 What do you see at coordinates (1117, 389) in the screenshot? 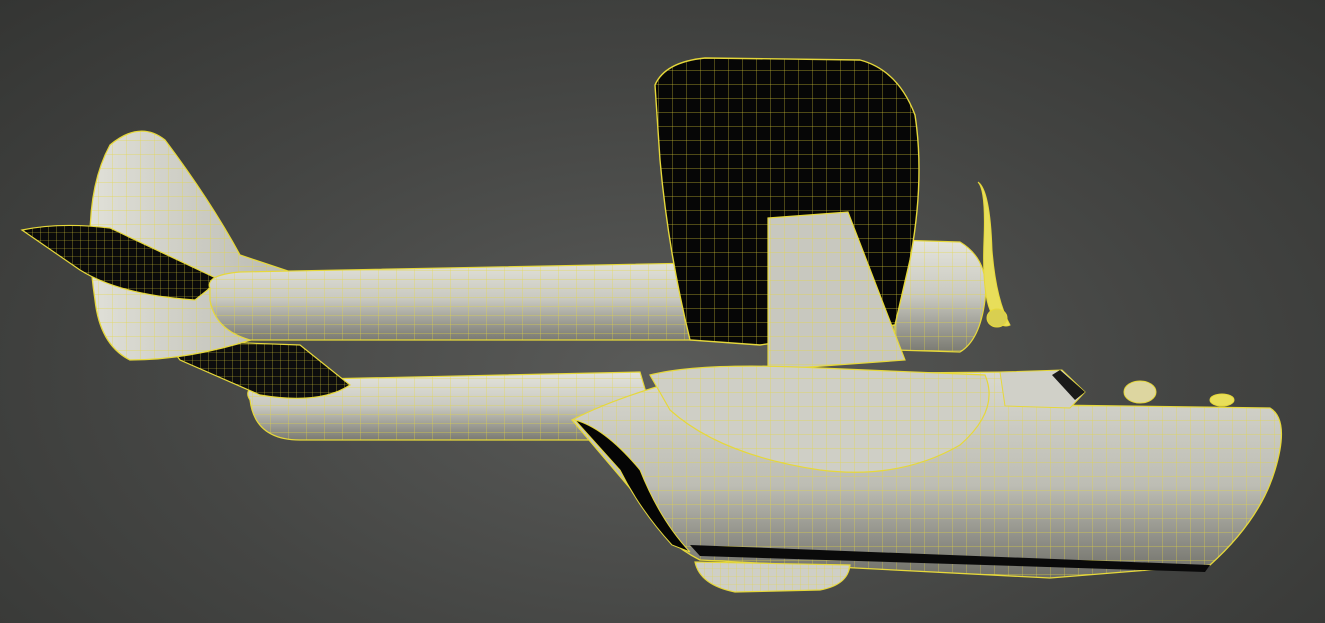
I see `cockpit-canopy` at bounding box center [1117, 389].